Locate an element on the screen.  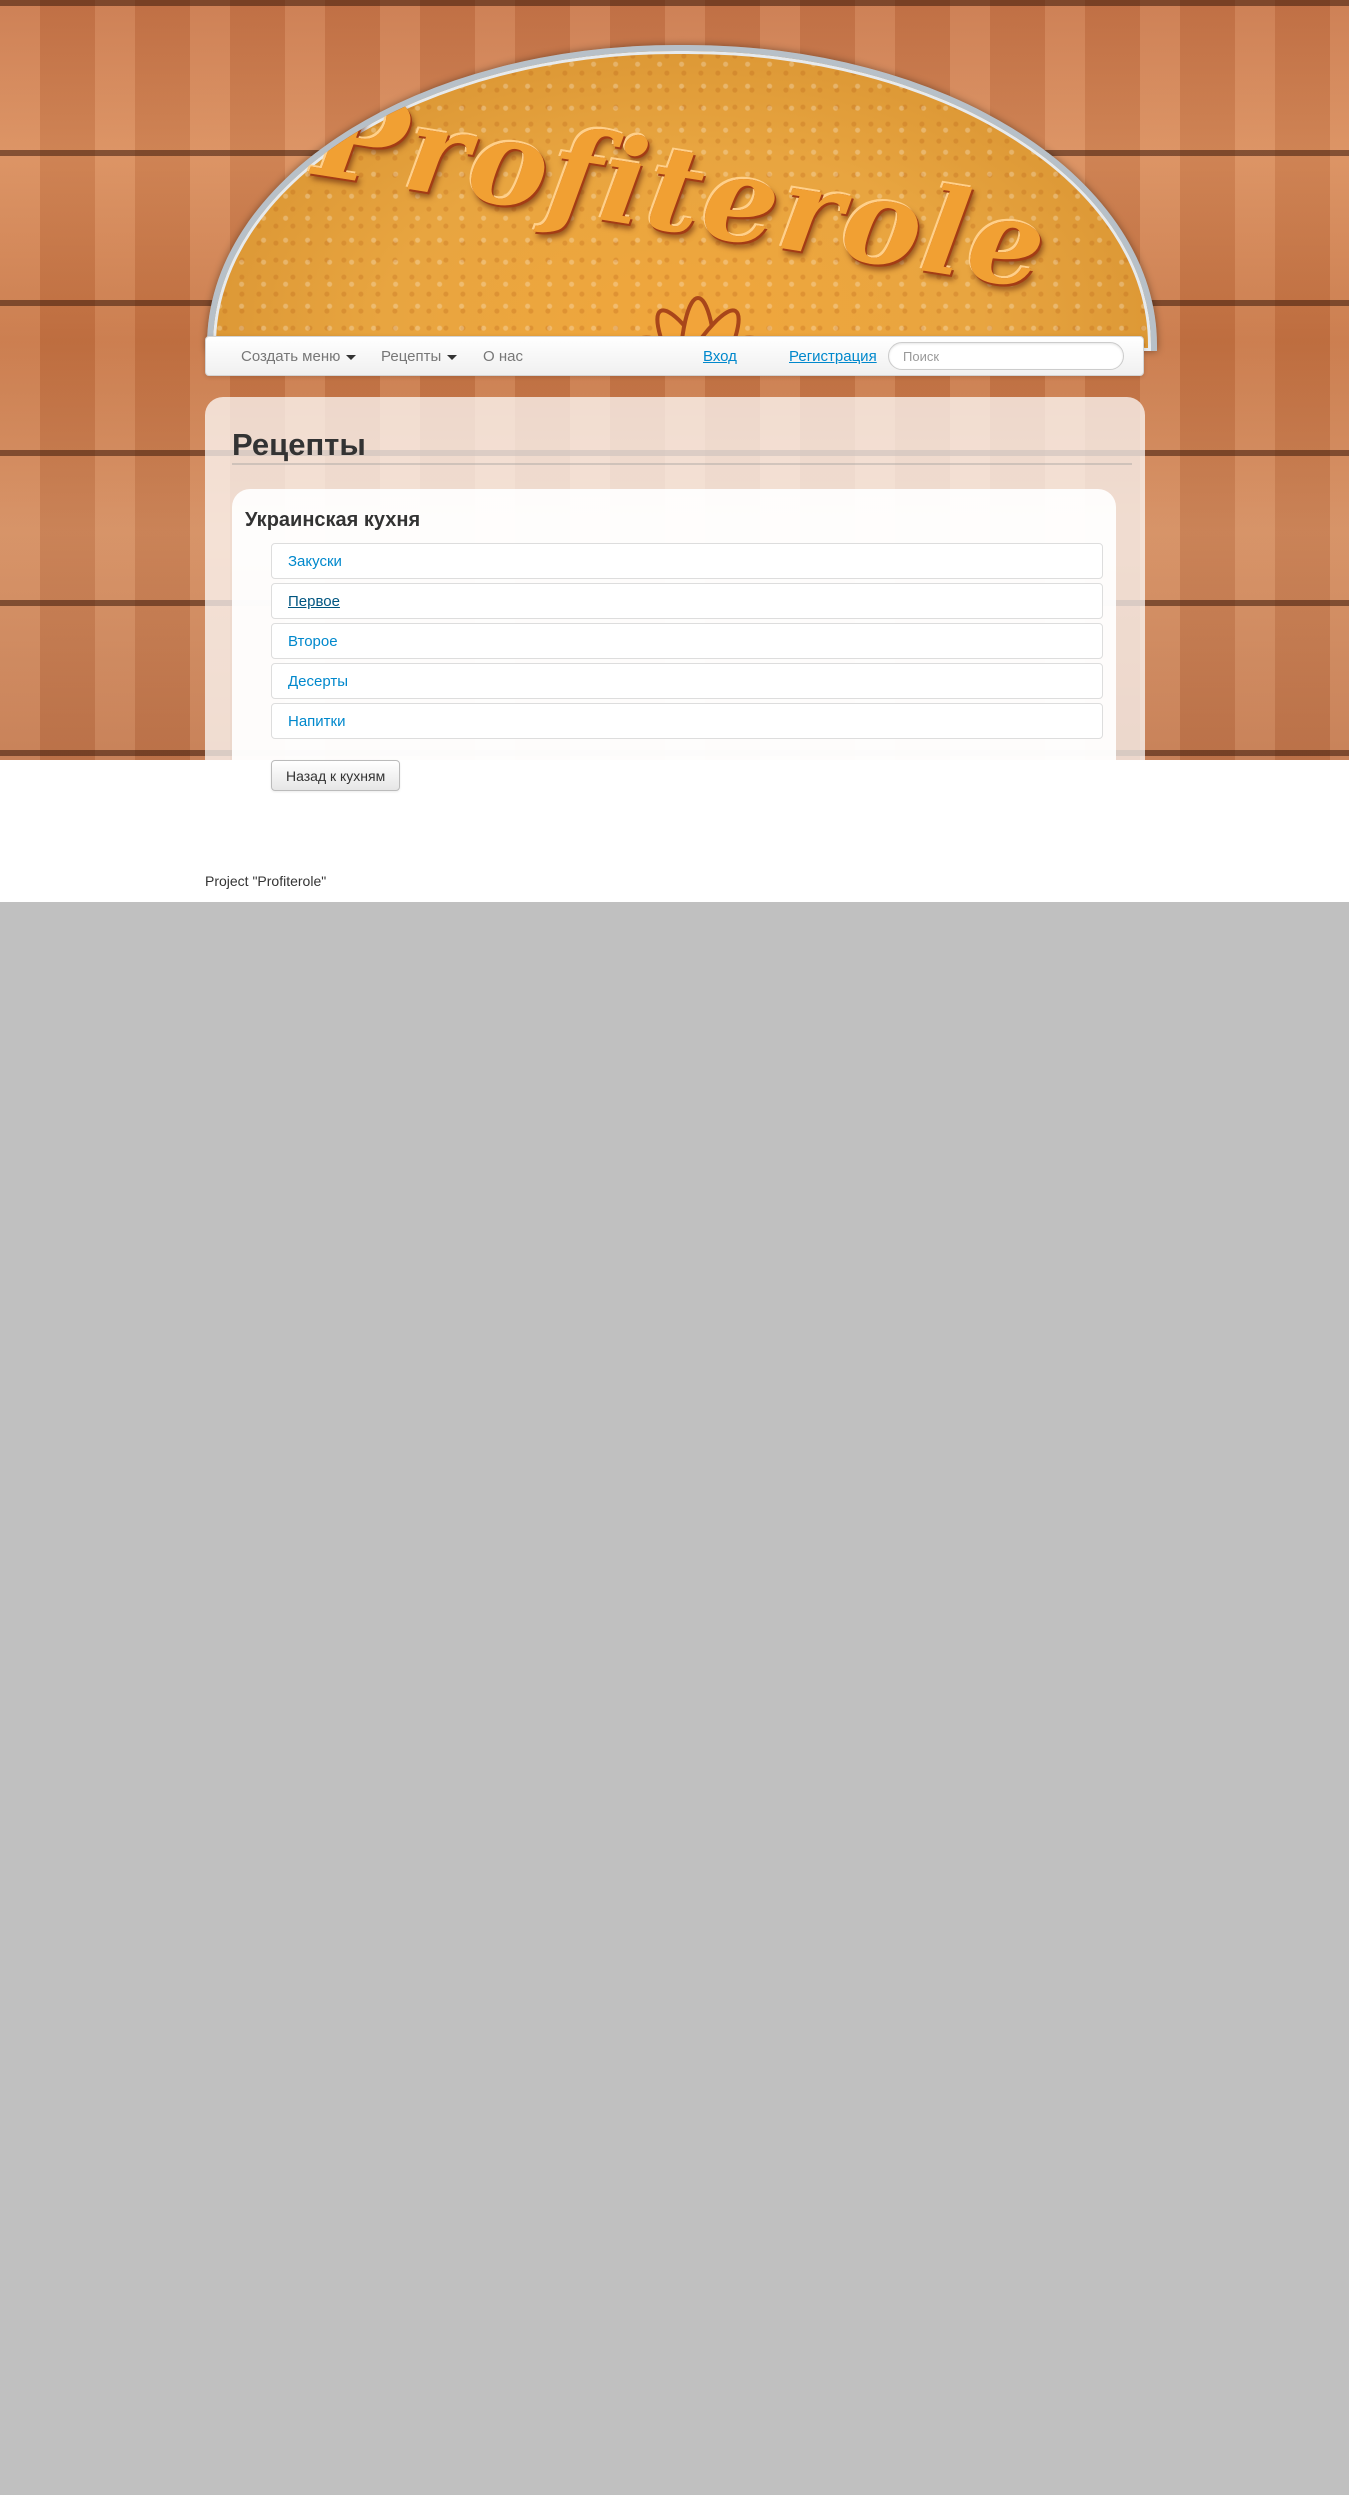
menu-recipes: Рецепты is located at coordinates (419, 357).